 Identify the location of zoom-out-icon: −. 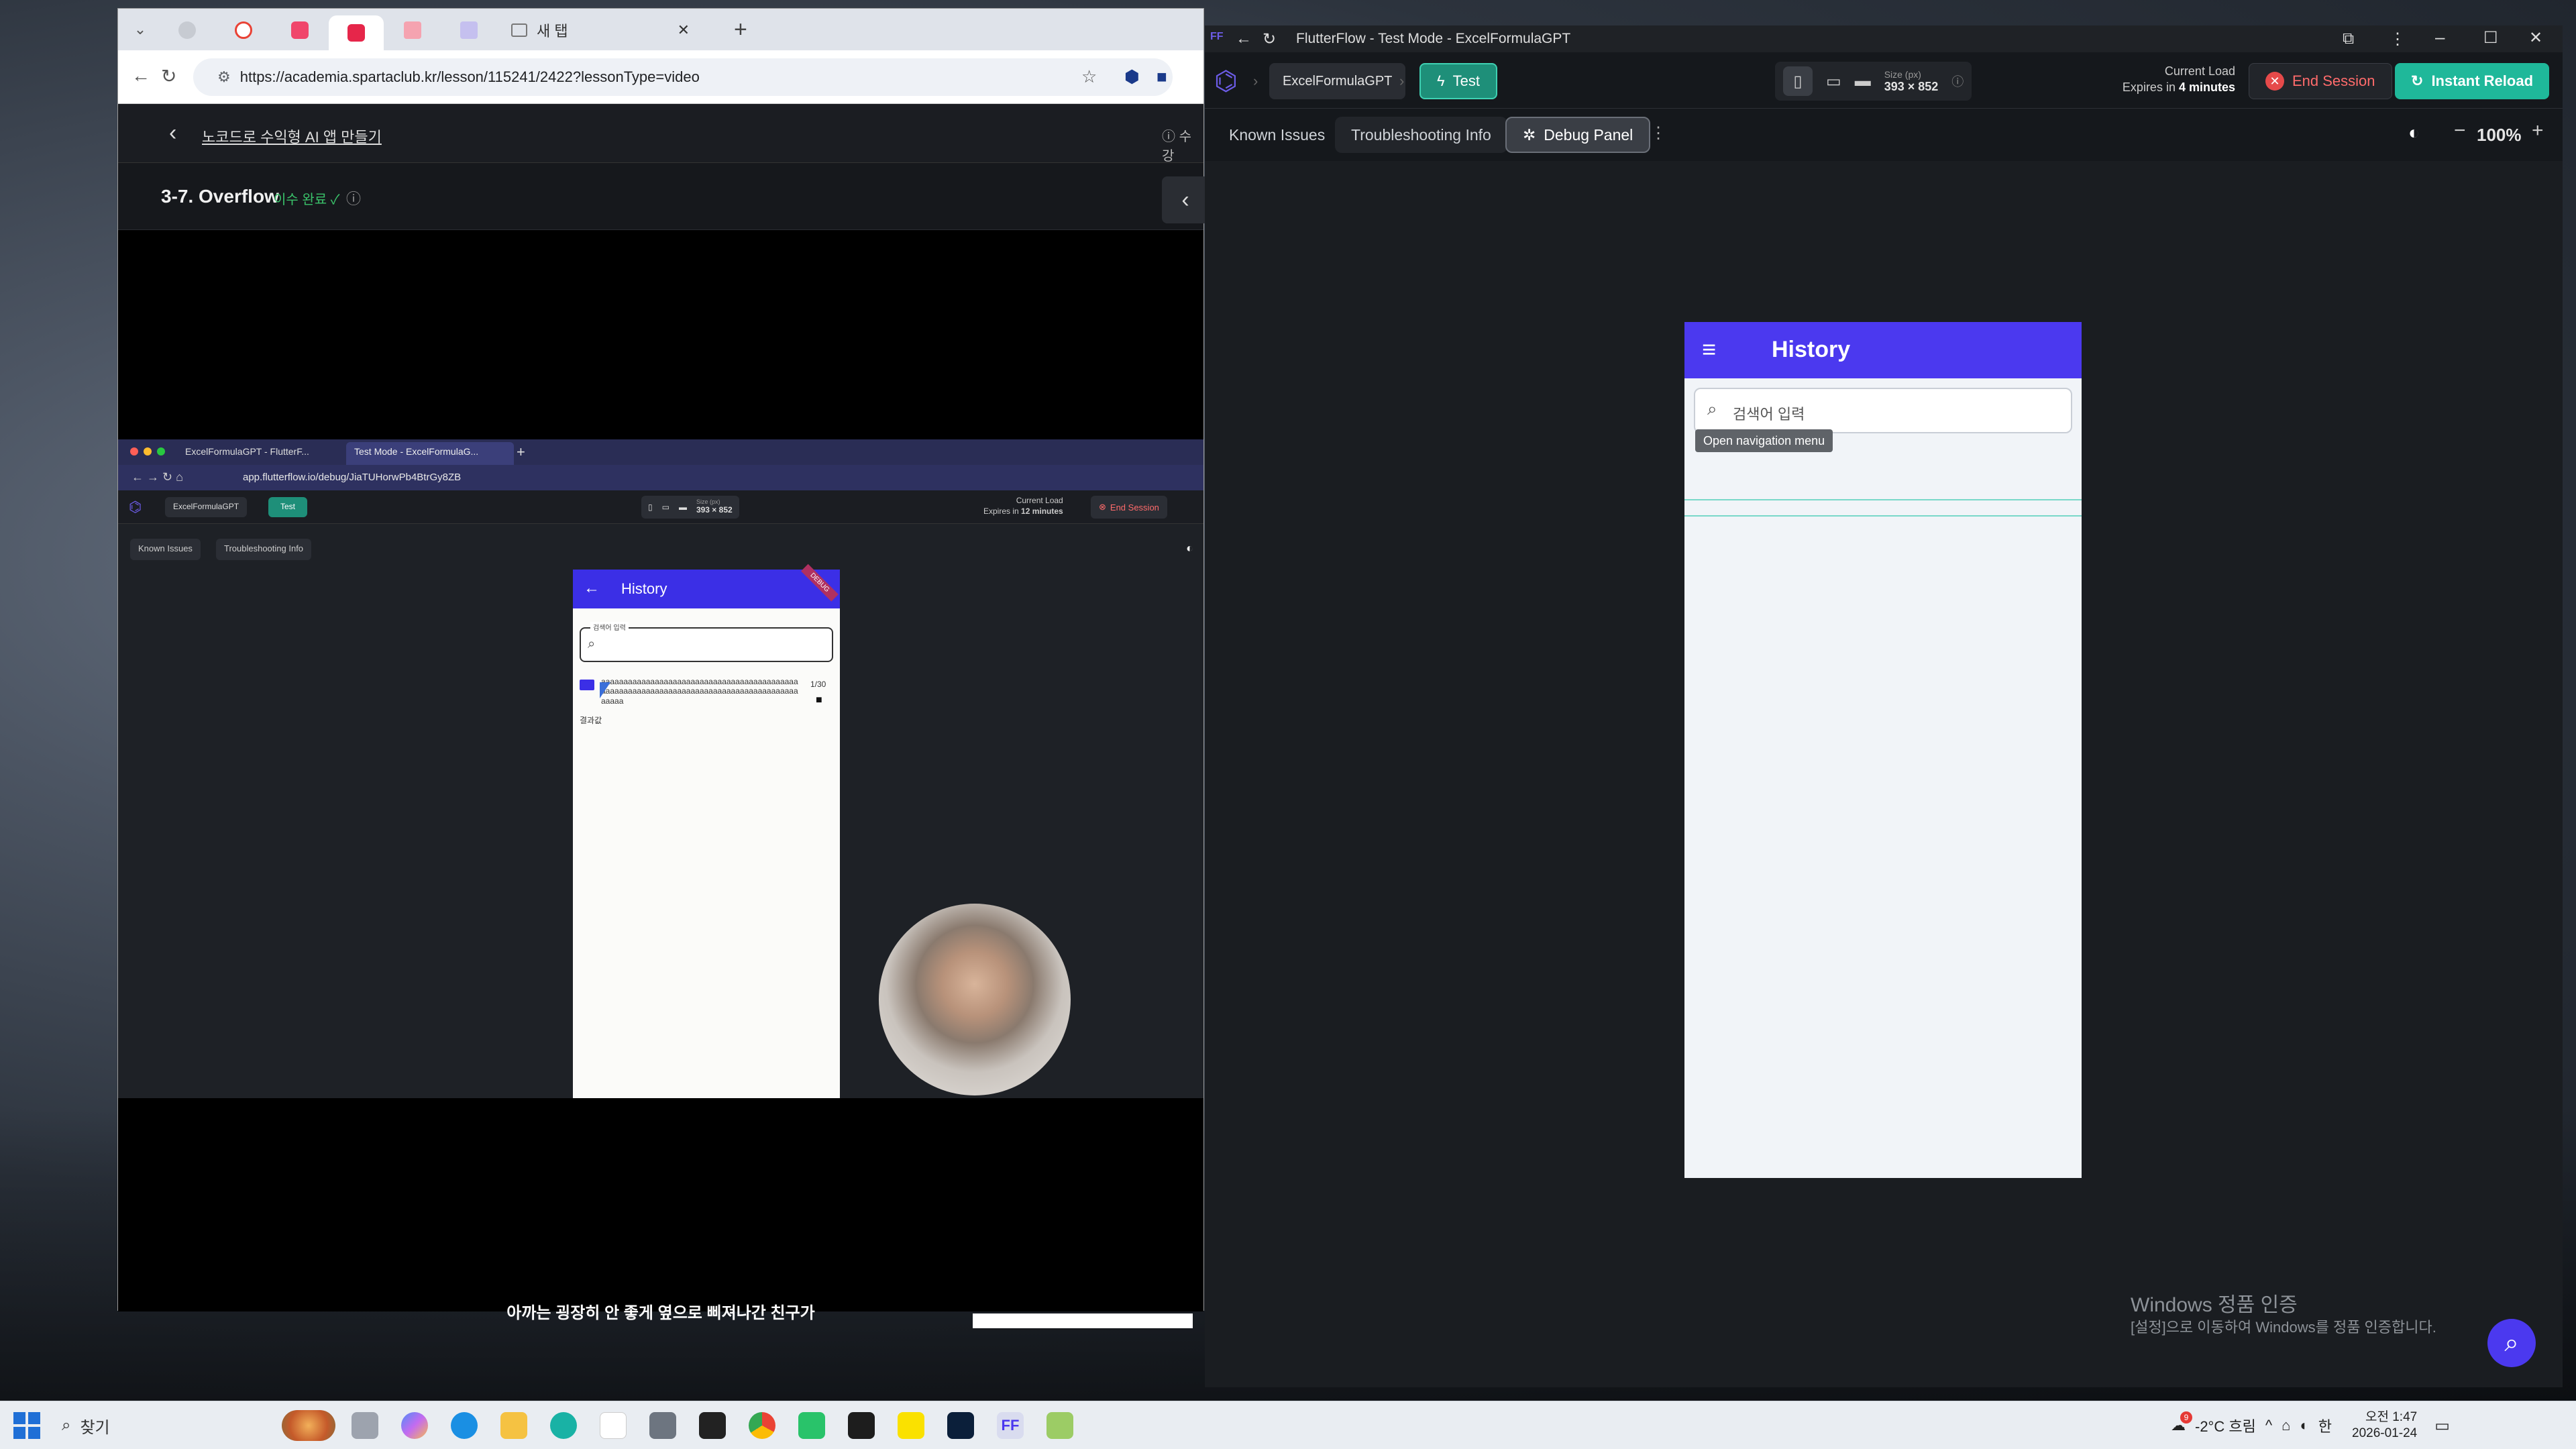
(2460, 130).